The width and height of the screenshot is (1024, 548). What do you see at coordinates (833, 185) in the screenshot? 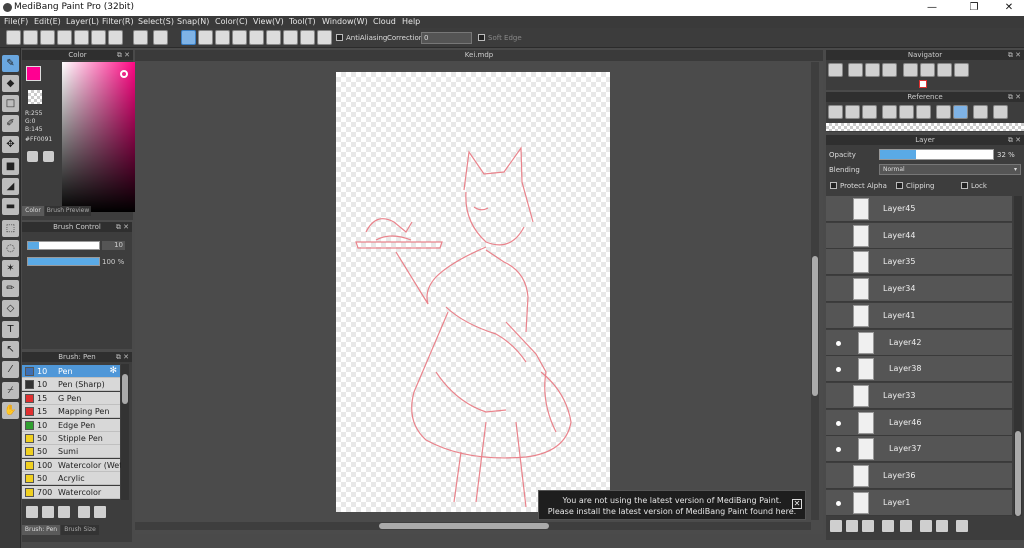
I see `protect-alpha-checkbox` at bounding box center [833, 185].